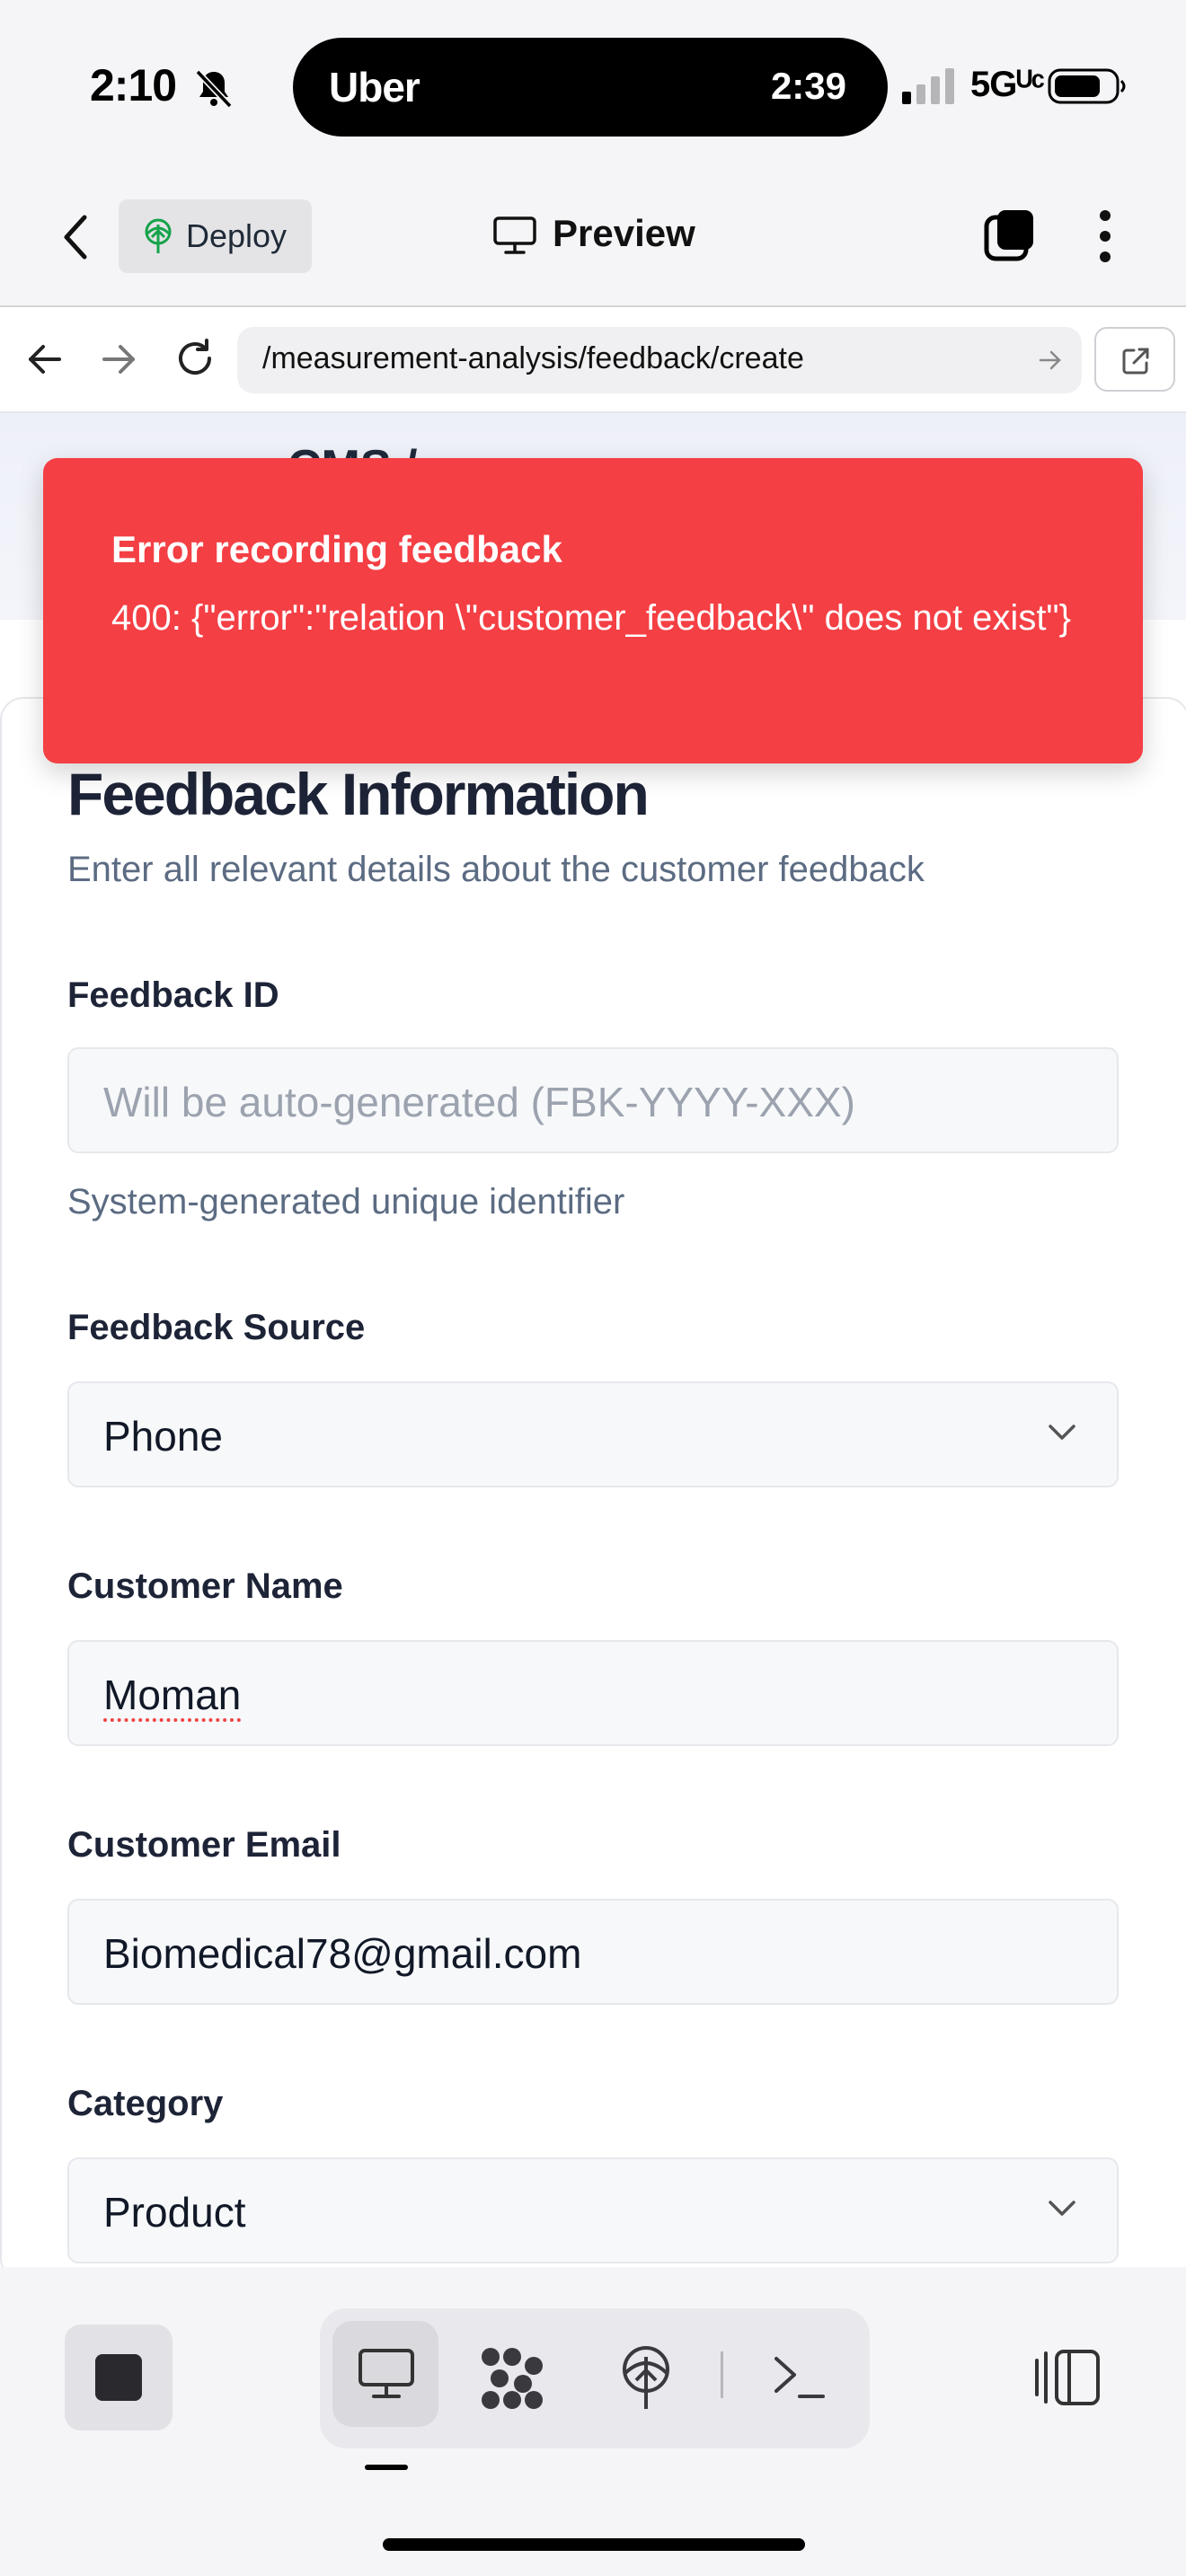  I want to click on dynamic-island: Uber 2:39, so click(590, 87).